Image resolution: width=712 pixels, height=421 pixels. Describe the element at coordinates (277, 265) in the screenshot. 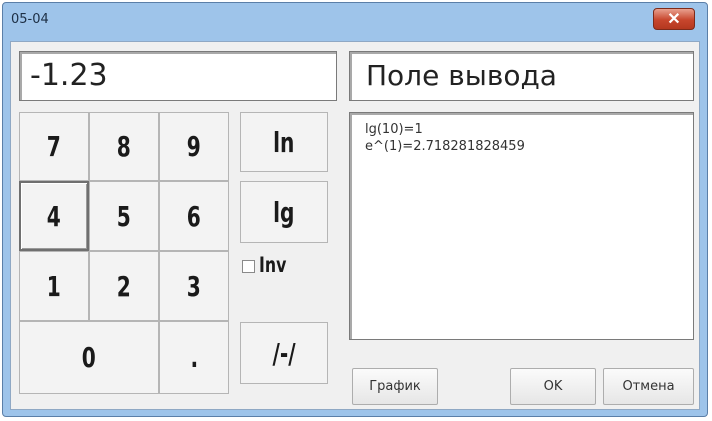

I see `inv-label: Inv` at that location.